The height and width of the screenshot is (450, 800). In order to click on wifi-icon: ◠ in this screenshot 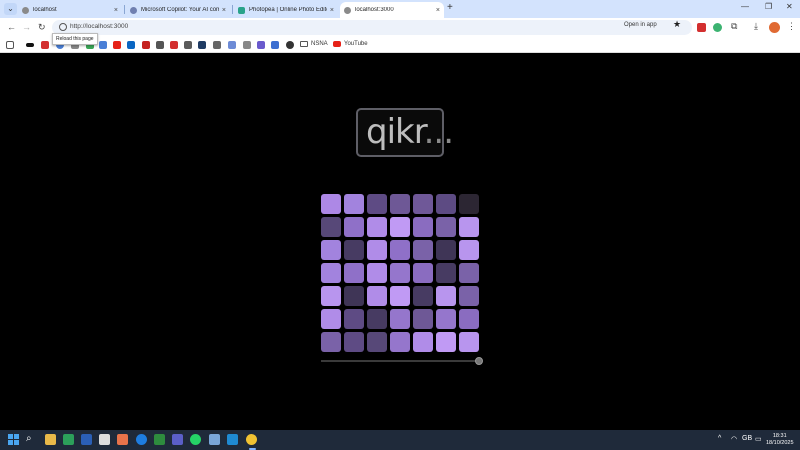, I will do `click(734, 439)`.